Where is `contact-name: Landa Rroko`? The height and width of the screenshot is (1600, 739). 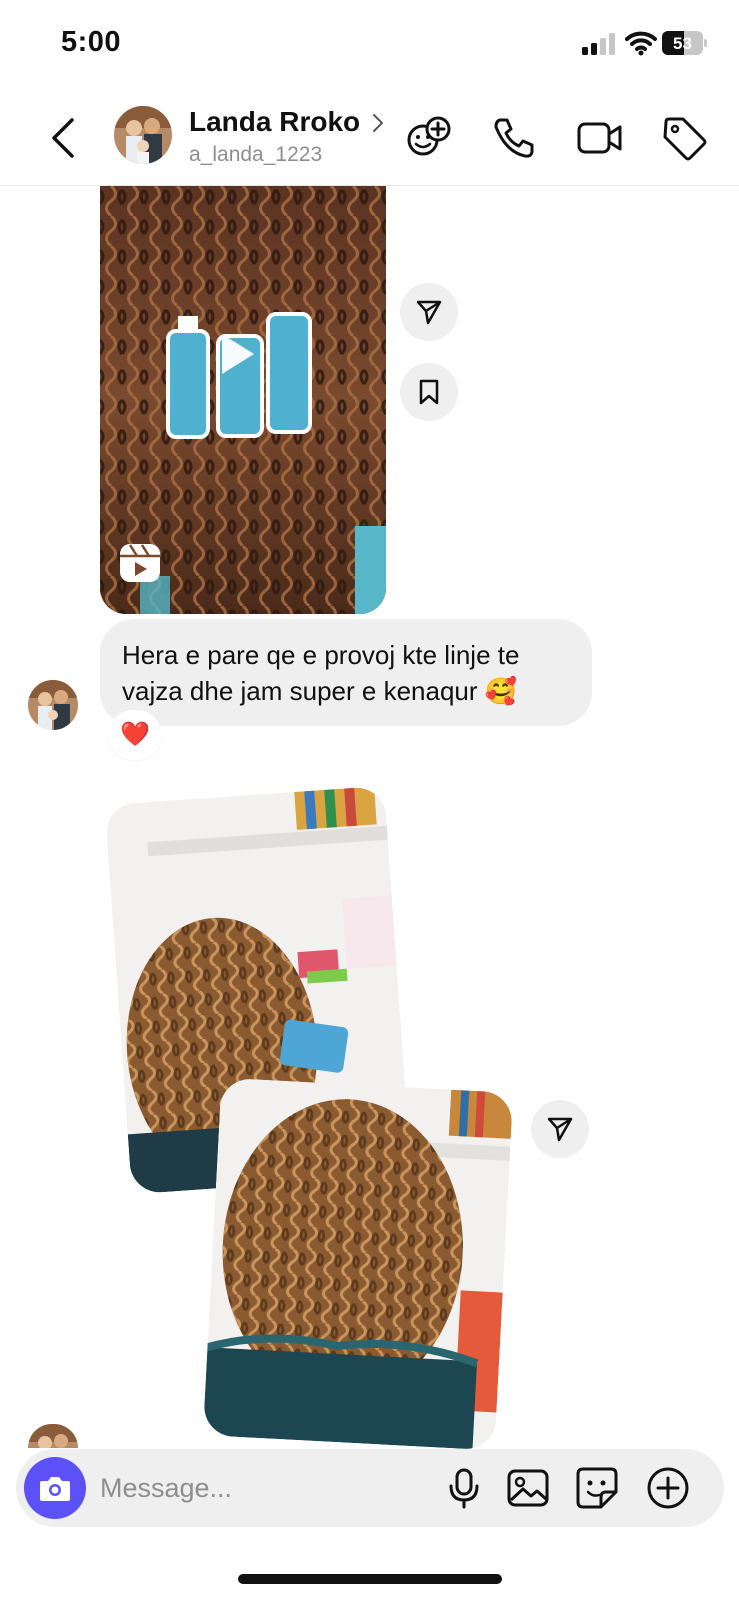 contact-name: Landa Rroko is located at coordinates (274, 122).